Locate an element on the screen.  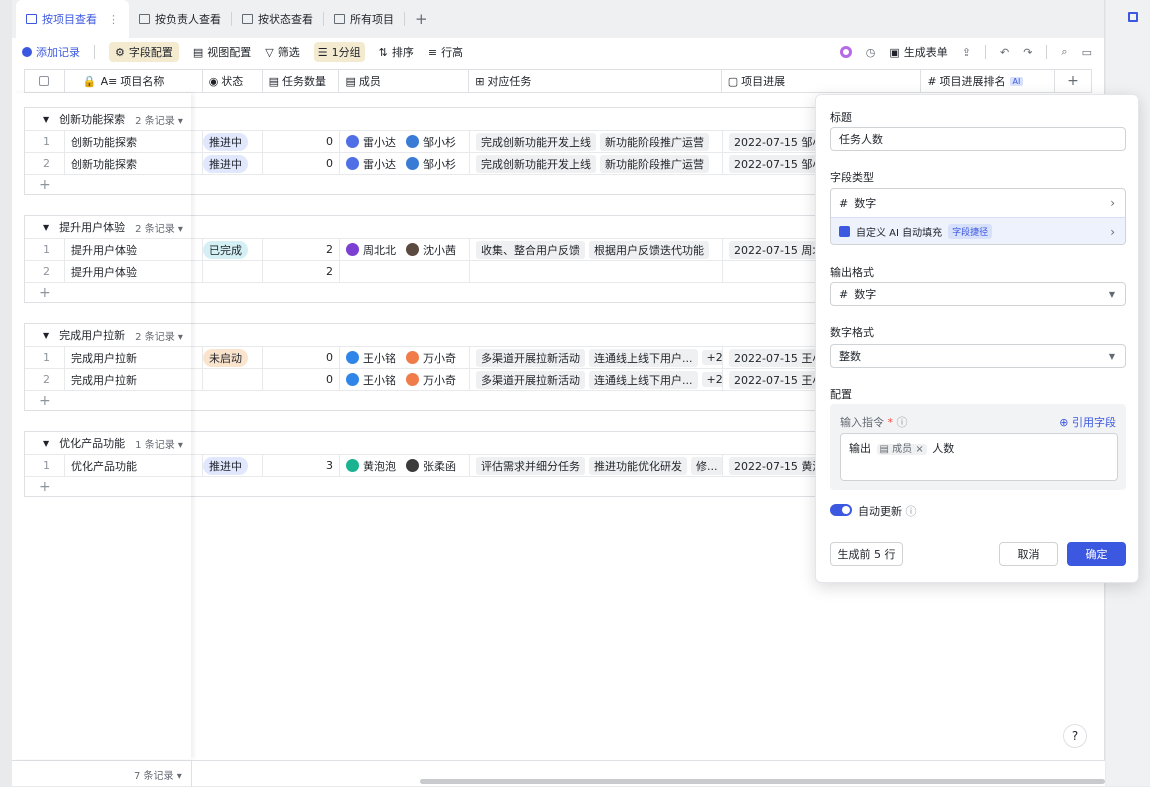
tasks-cell: 收集、整合用户反馈 根据用户反馈迭代功能 is located at coordinates (596, 249).